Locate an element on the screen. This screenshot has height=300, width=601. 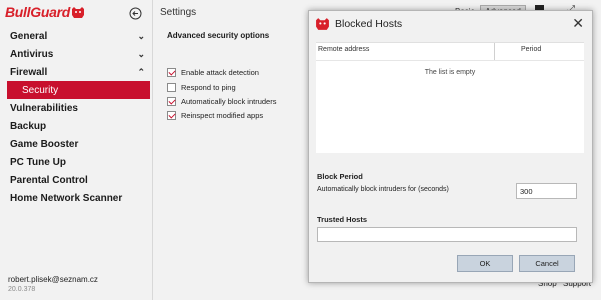
dialog-title: Blocked Hosts is located at coordinates (369, 24).